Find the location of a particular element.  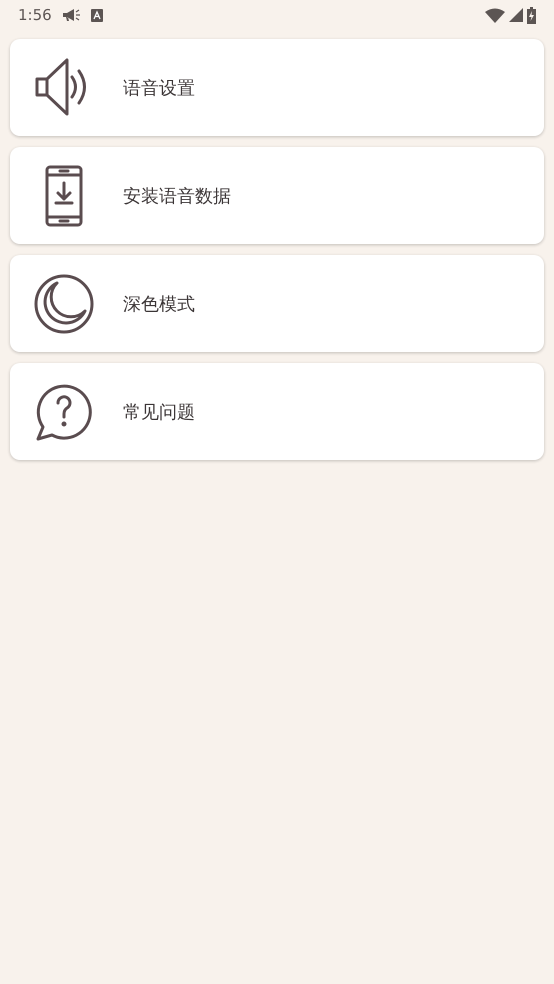

menu-item: 常见问题 is located at coordinates (277, 411).